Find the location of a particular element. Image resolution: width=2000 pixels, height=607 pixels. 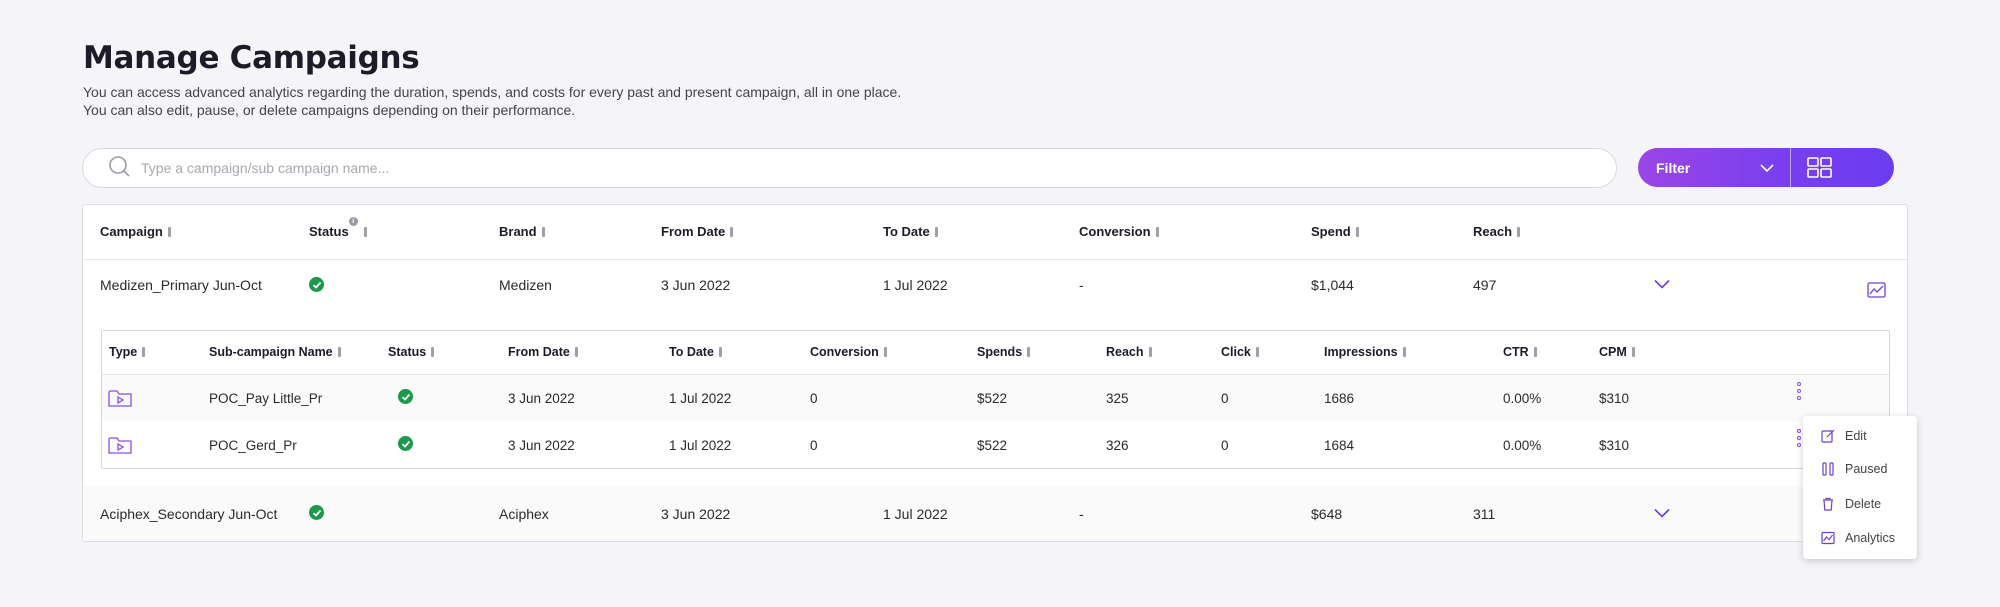

sub-col-header-to-date: To Date is located at coordinates (695, 352).